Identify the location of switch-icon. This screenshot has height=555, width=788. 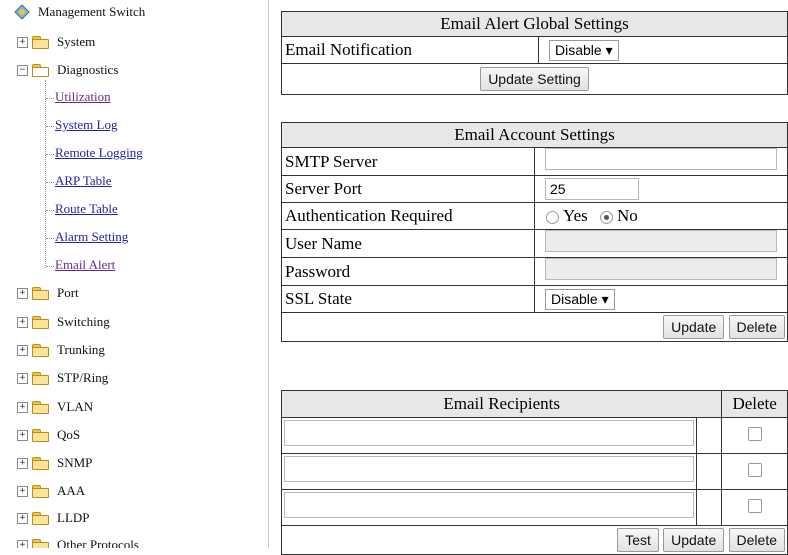
(22, 12).